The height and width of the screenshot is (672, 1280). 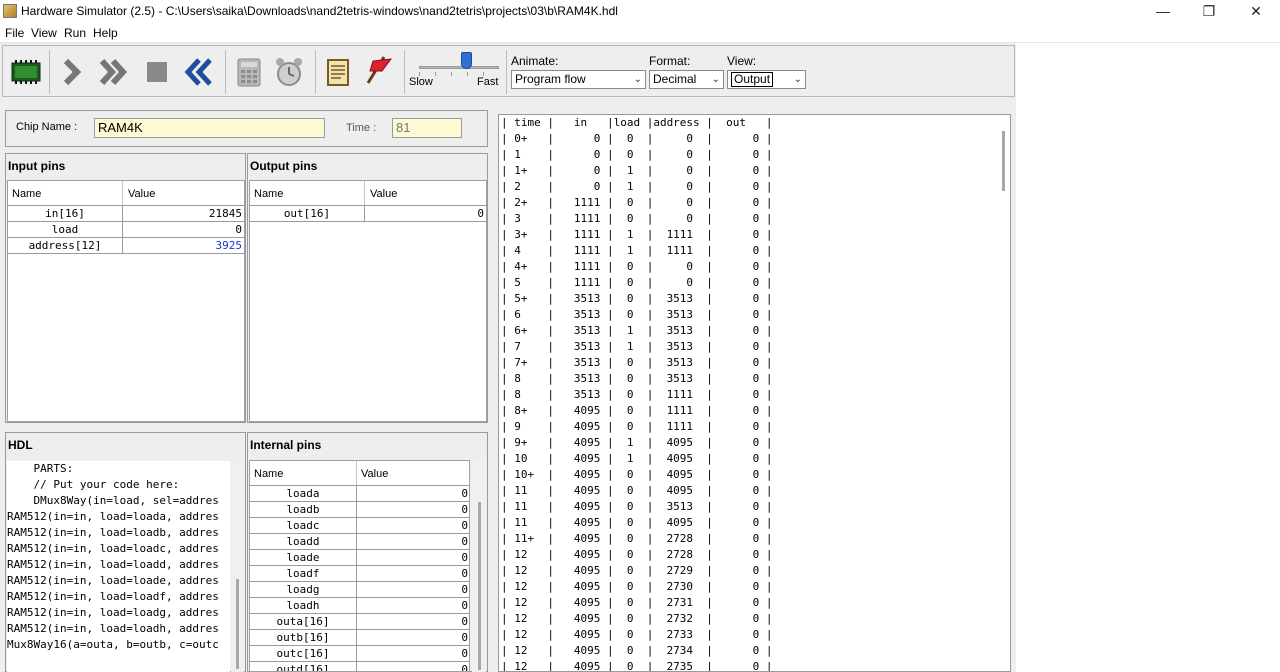 I want to click on input-pins-col-value: Value, so click(x=142, y=194).